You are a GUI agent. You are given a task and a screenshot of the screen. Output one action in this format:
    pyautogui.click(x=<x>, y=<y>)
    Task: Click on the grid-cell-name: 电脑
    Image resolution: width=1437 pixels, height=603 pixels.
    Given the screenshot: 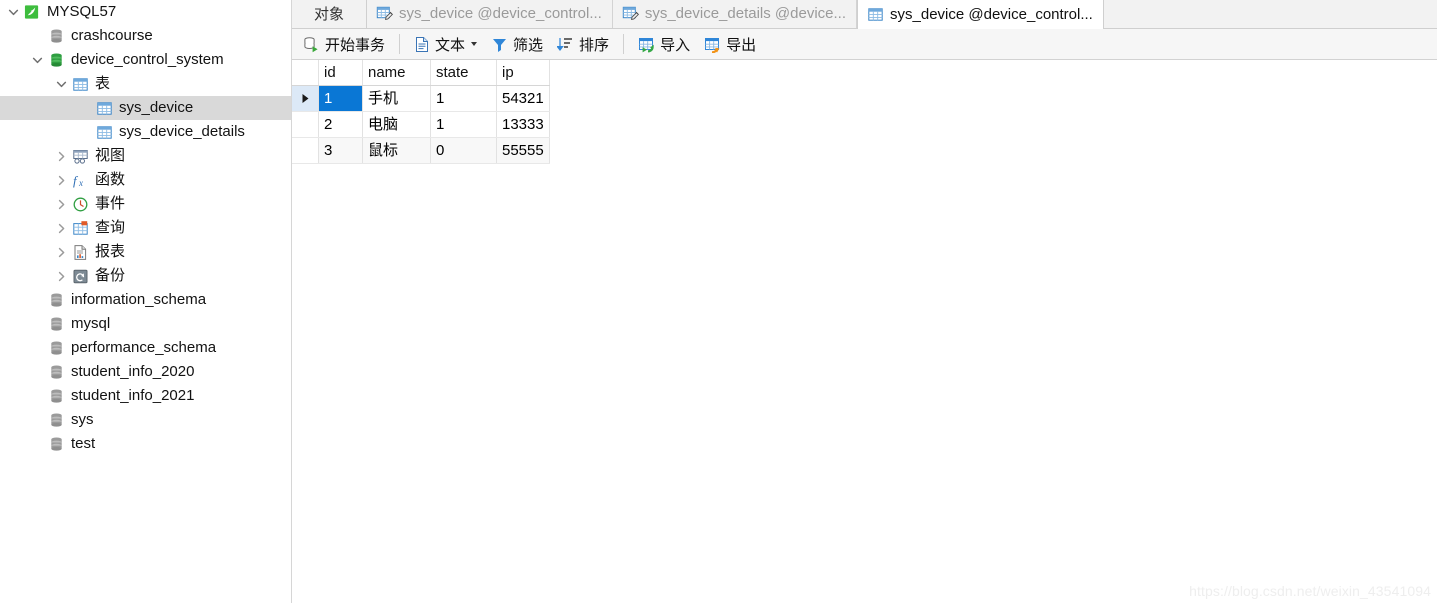 What is the action you would take?
    pyautogui.click(x=396, y=124)
    